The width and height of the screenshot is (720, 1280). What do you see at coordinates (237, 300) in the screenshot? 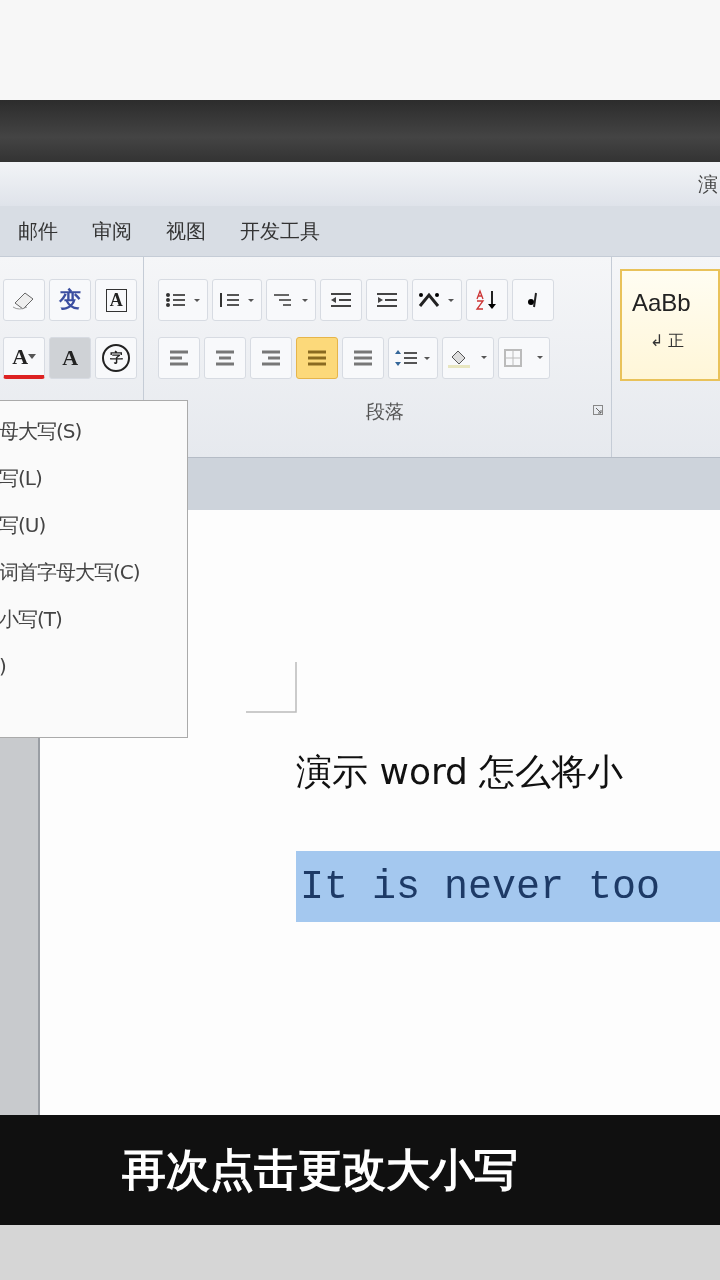
I see `numbered-list-icon` at bounding box center [237, 300].